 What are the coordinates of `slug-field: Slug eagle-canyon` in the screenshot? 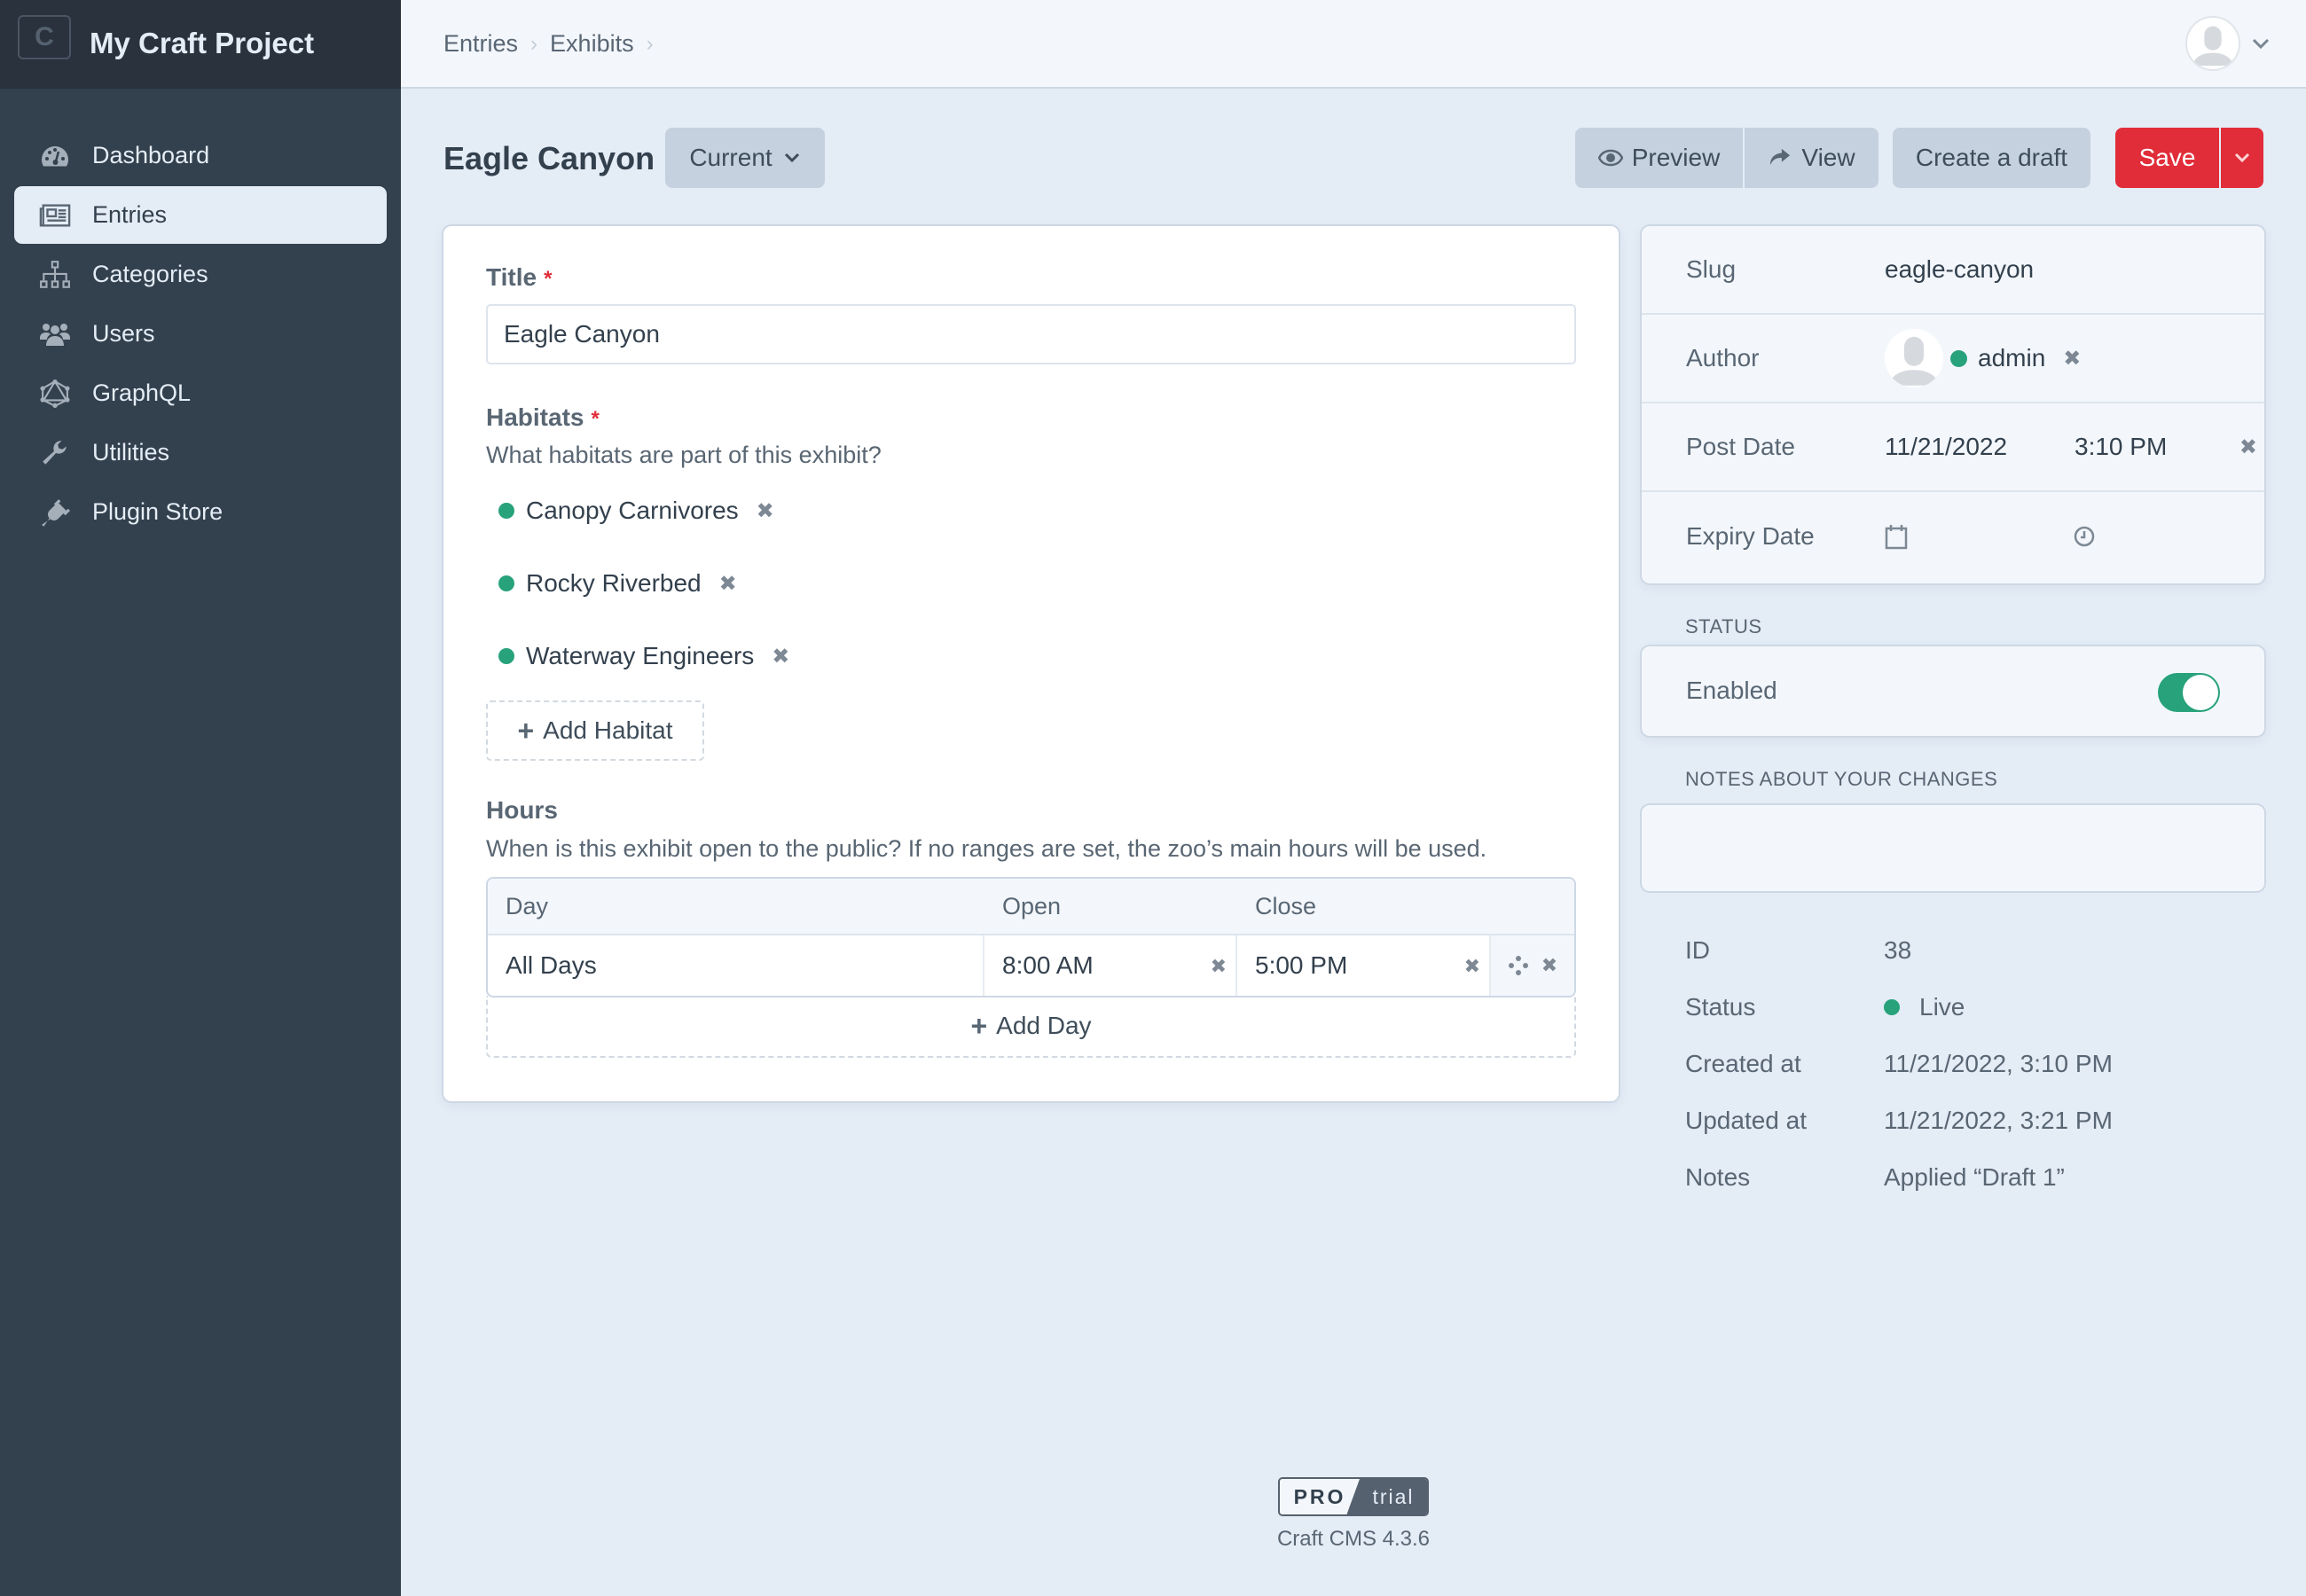 It's located at (1953, 270).